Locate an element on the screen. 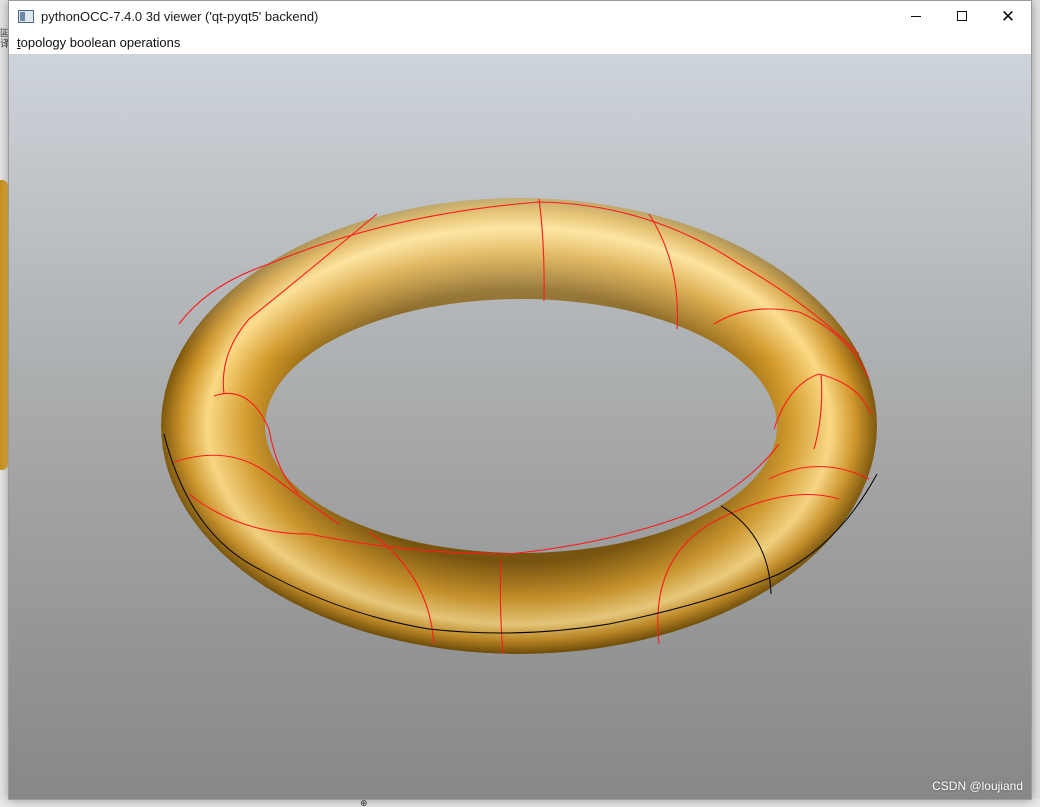  maximize-icon is located at coordinates (962, 16).